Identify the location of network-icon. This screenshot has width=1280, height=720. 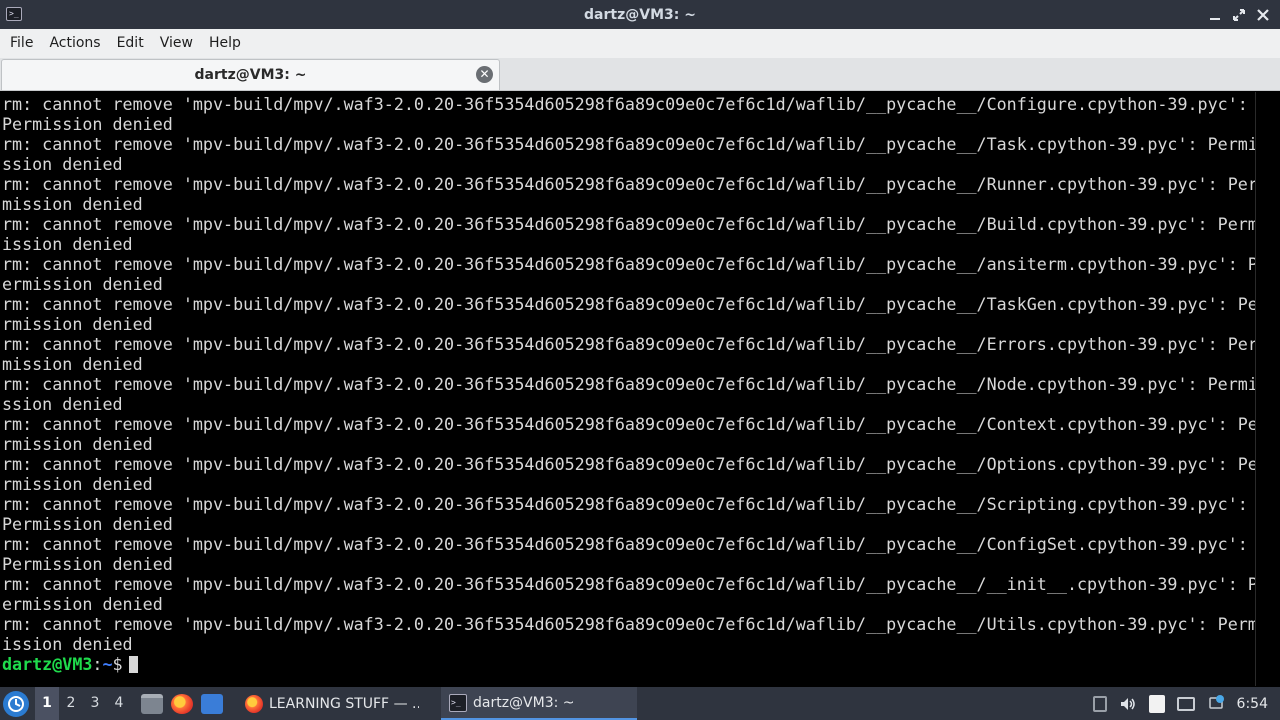
(1216, 703).